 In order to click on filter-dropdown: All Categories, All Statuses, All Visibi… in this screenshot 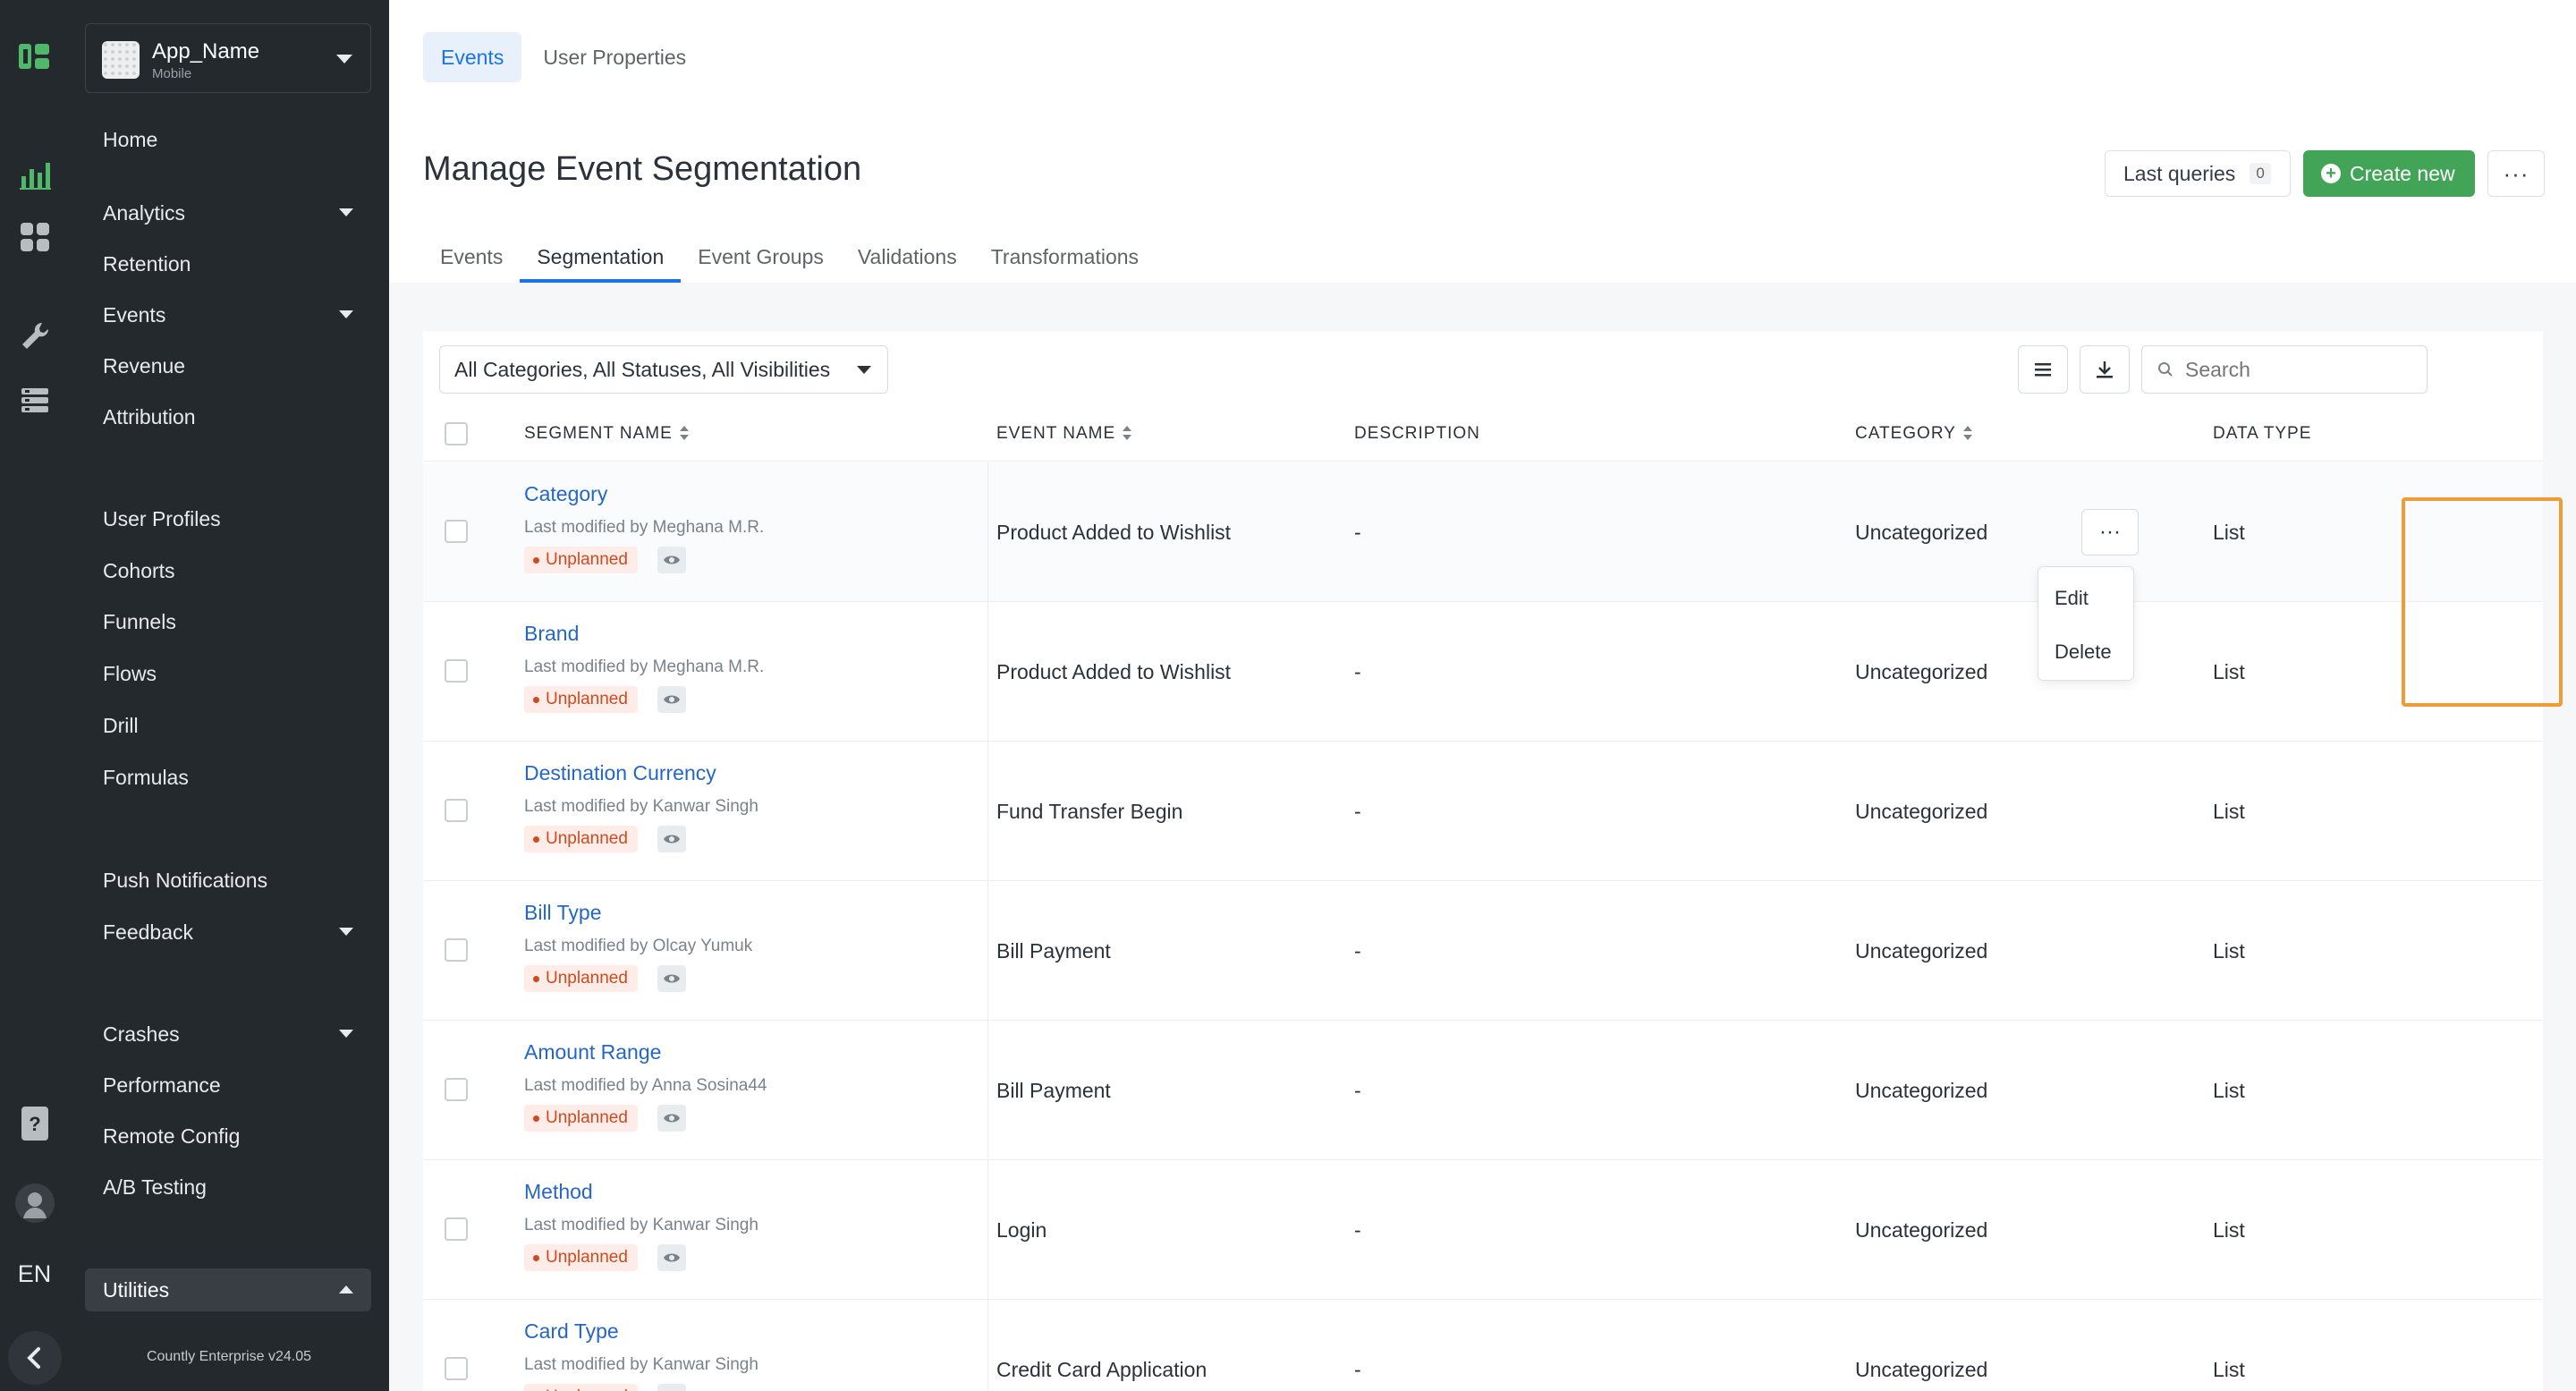, I will do `click(663, 369)`.